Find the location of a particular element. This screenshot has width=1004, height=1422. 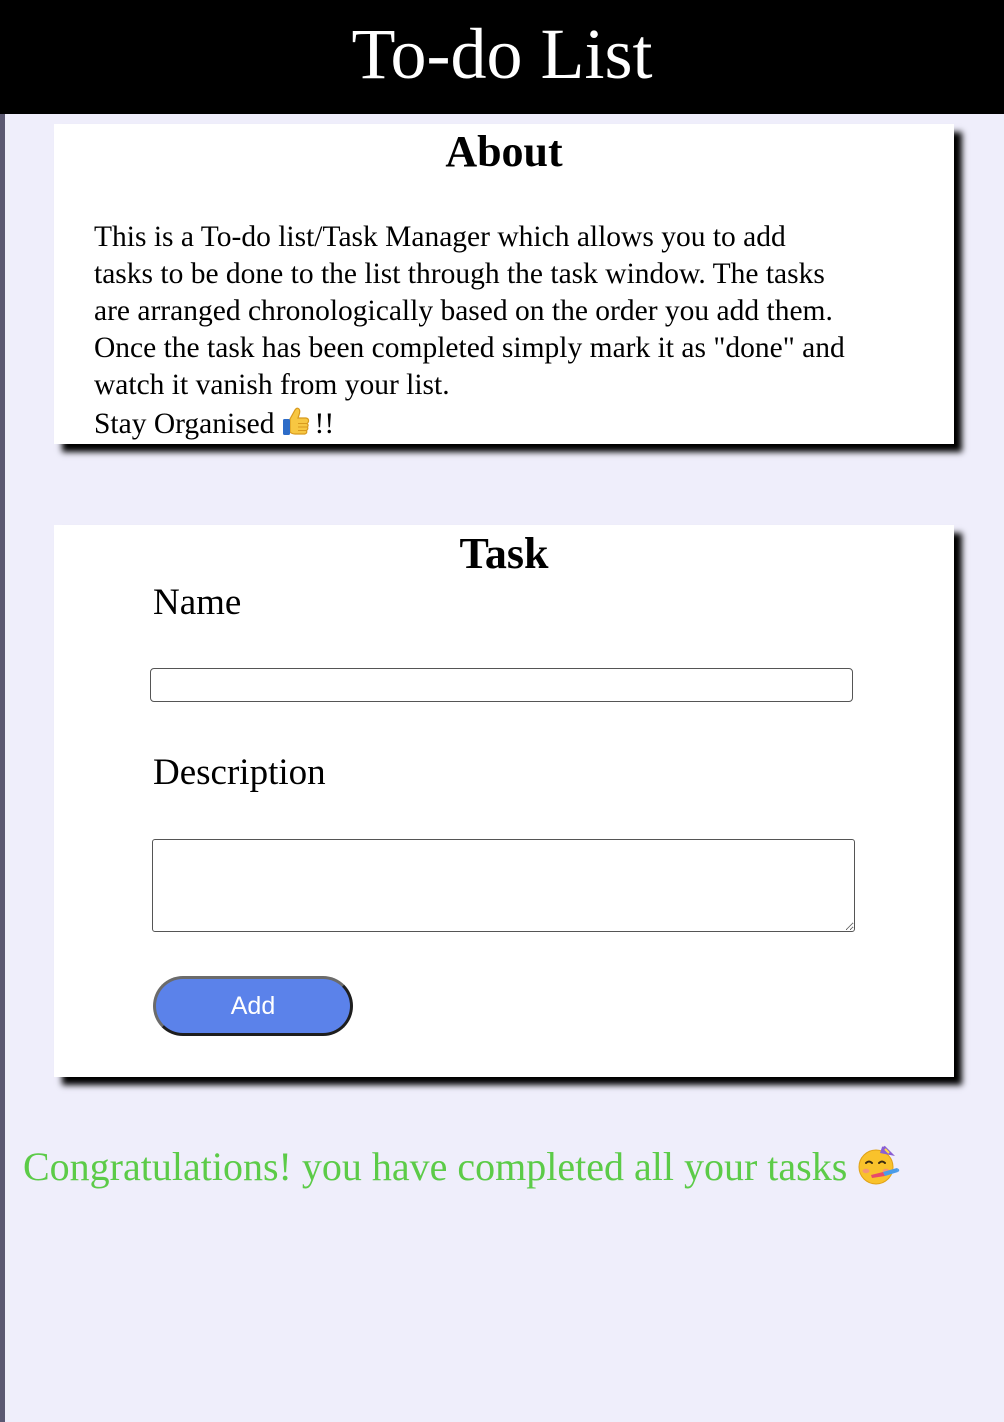

description-label: Description is located at coordinates (239, 772).